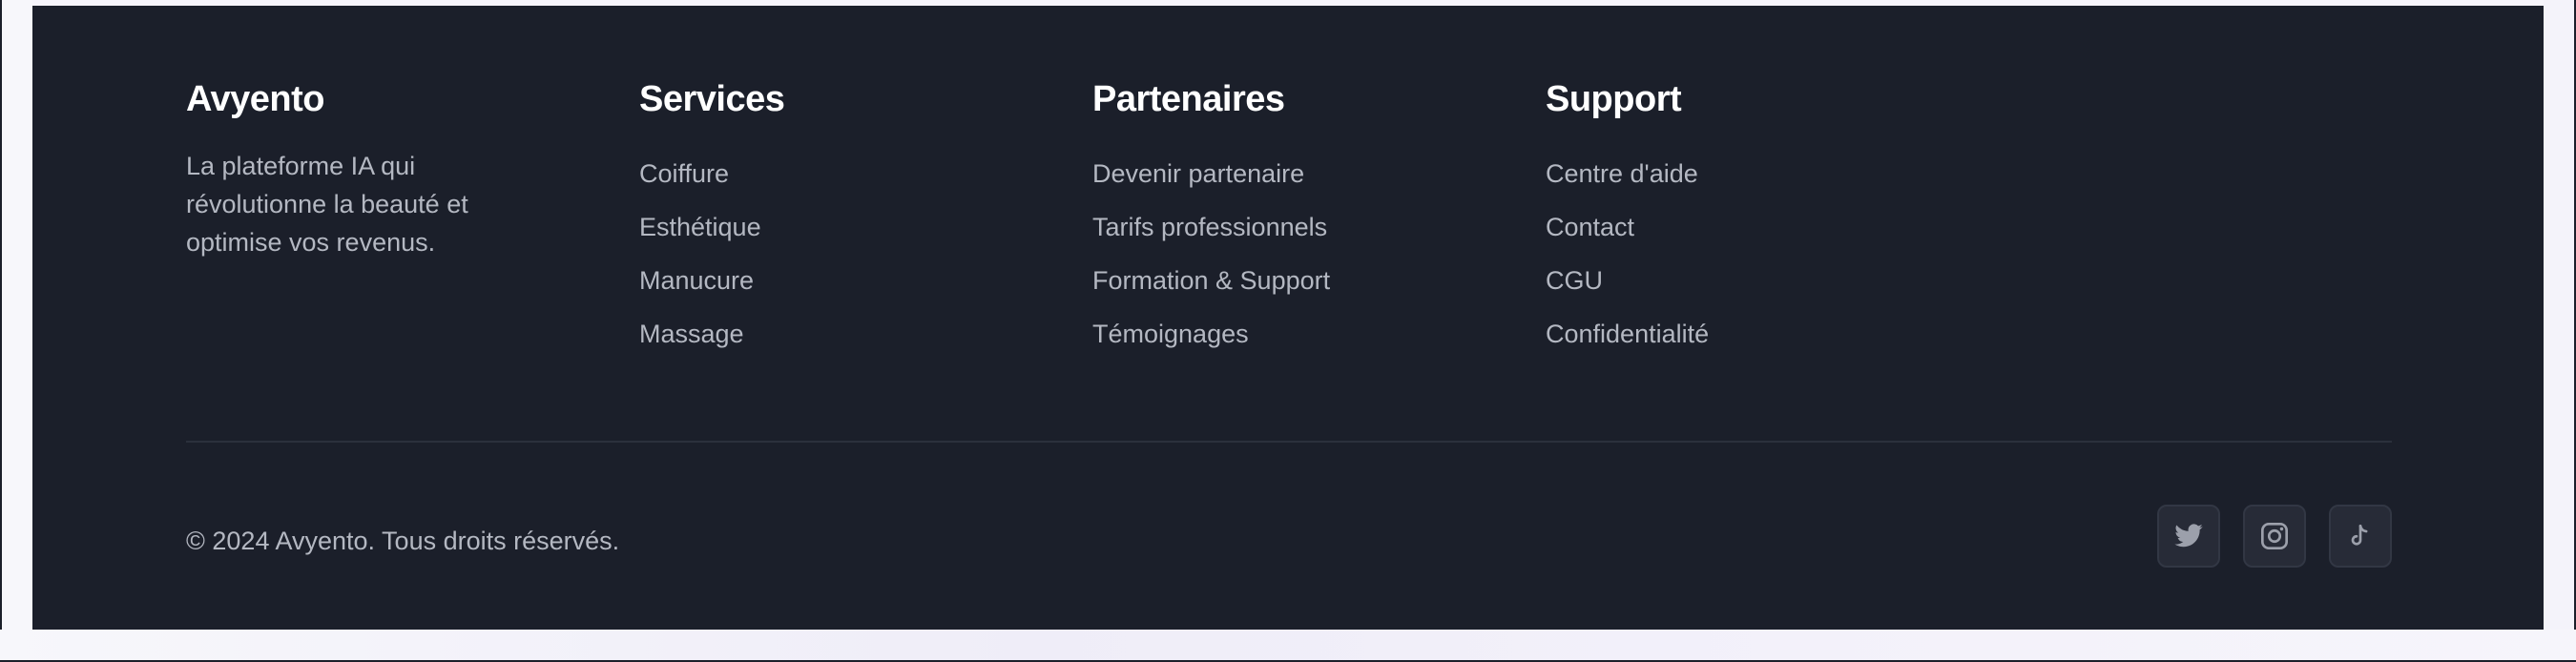 The width and height of the screenshot is (2576, 662). I want to click on list-item: Tarifs professionnels, so click(1319, 227).